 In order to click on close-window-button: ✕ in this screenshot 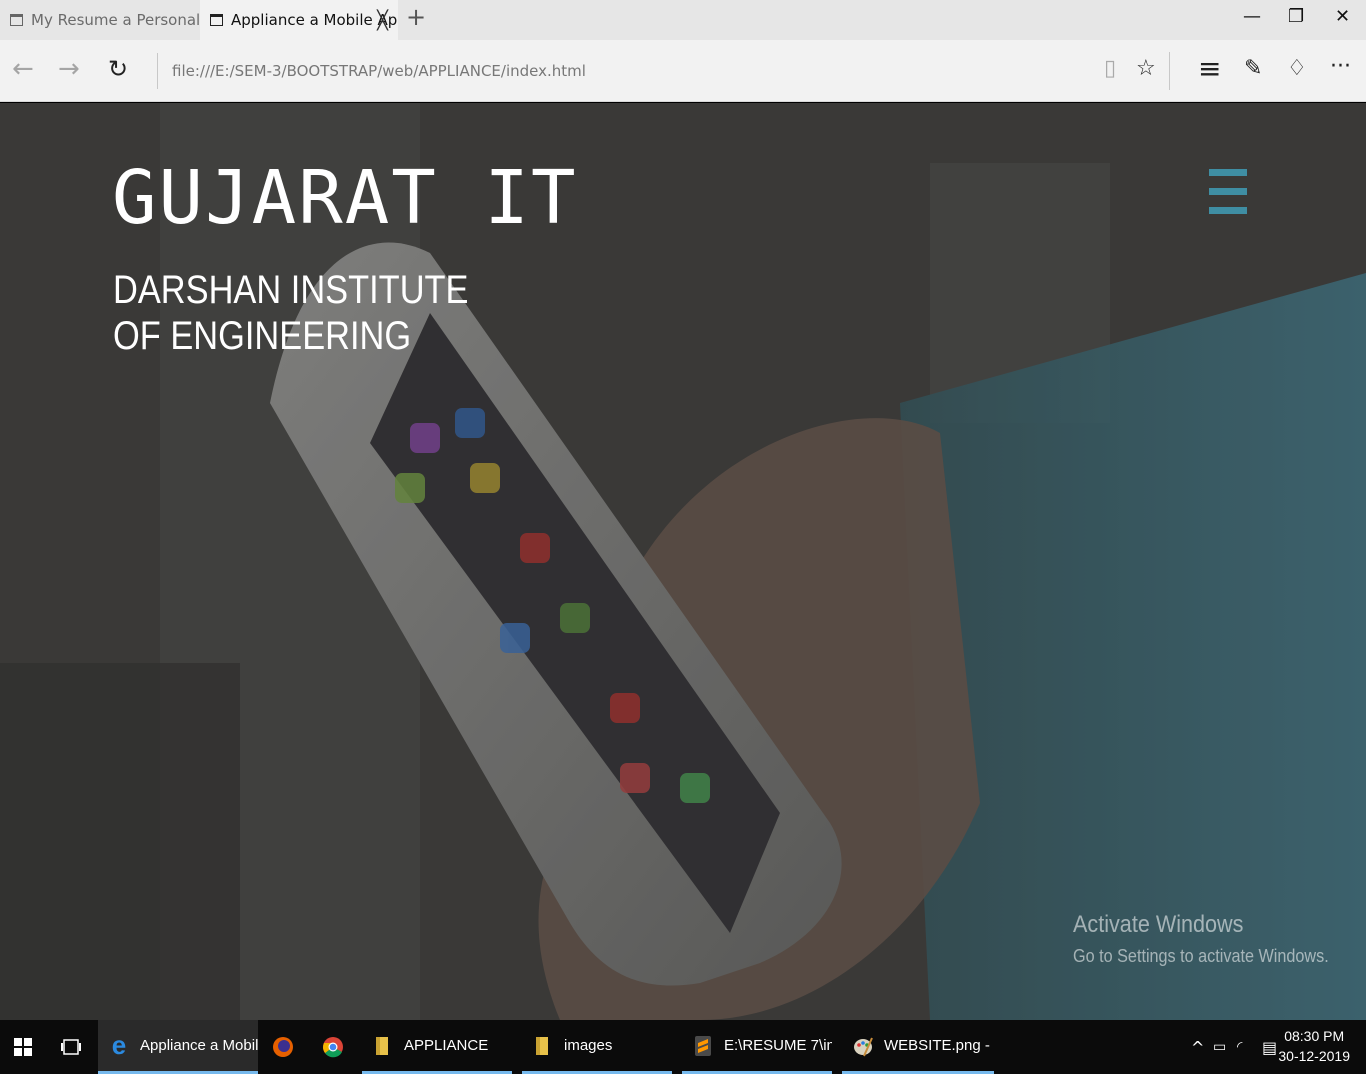, I will do `click(1342, 16)`.